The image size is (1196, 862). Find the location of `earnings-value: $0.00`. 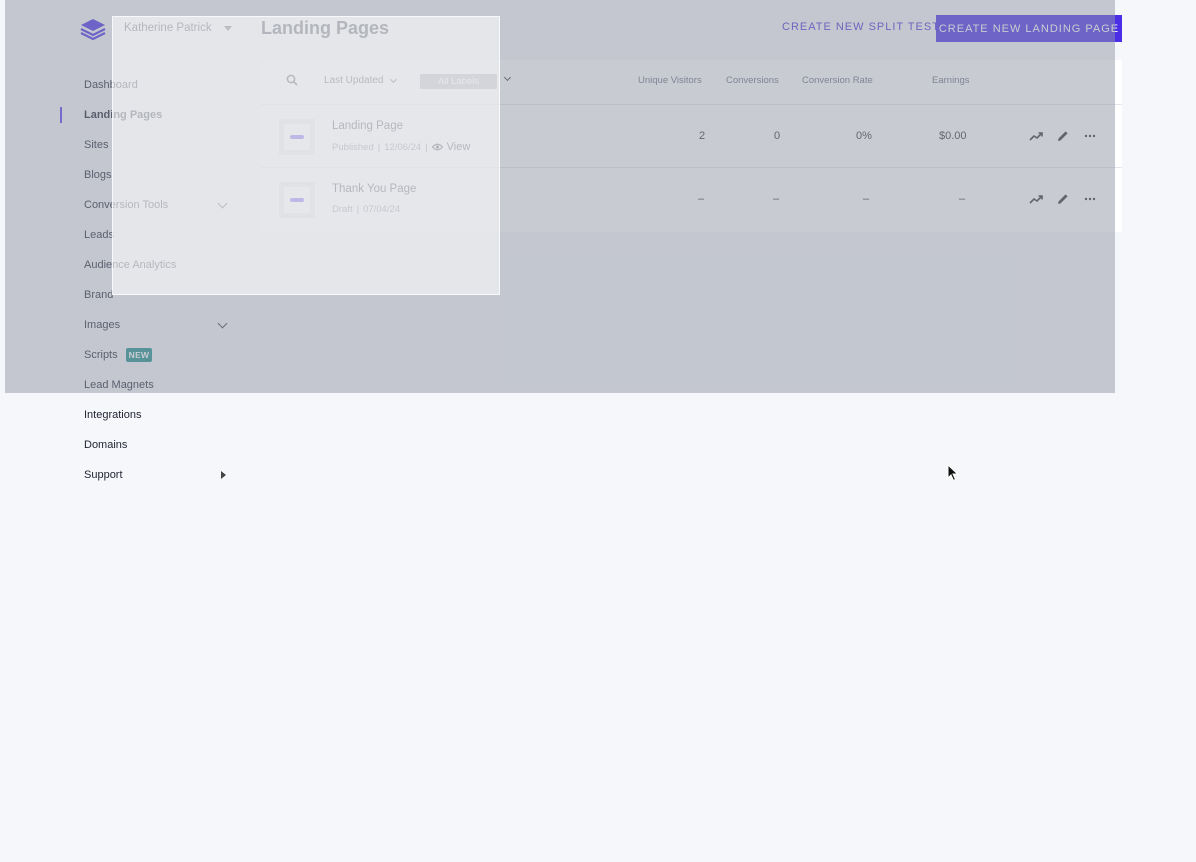

earnings-value: $0.00 is located at coordinates (953, 136).